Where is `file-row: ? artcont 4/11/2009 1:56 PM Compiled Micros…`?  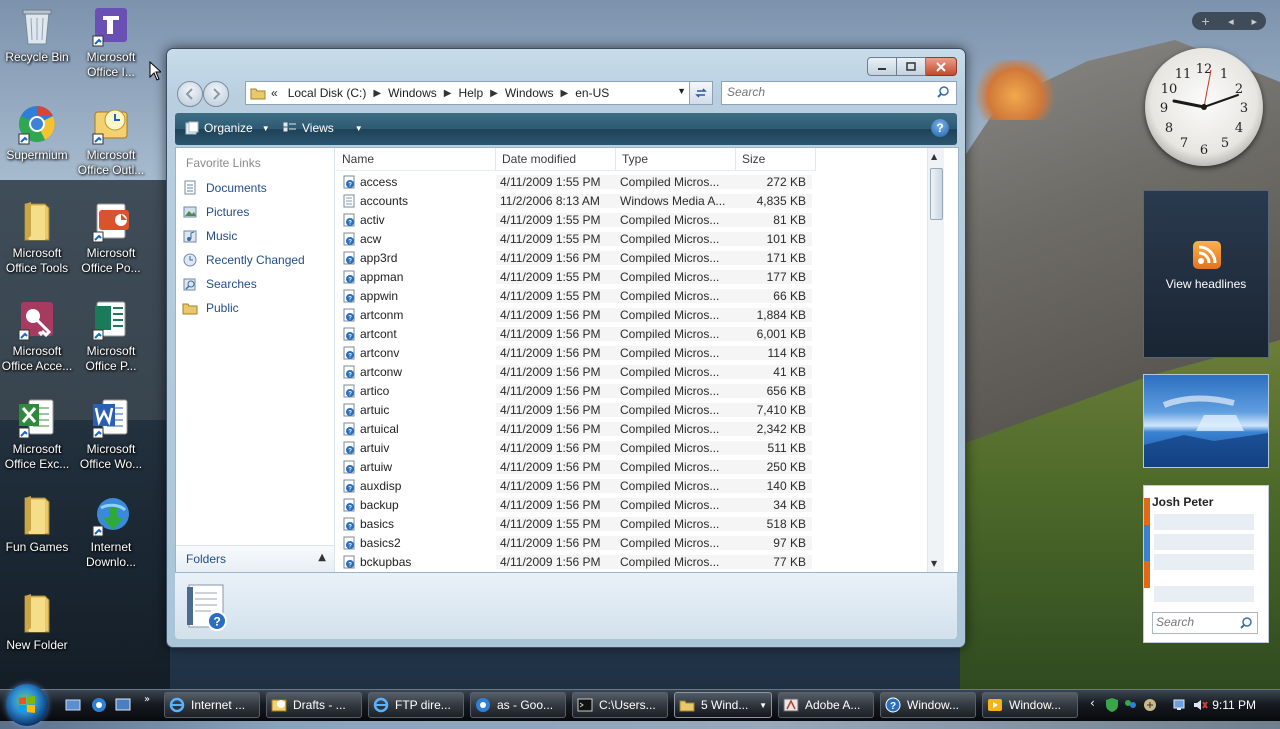 file-row: ? artcont 4/11/2009 1:56 PM Compiled Micros… is located at coordinates (578, 333).